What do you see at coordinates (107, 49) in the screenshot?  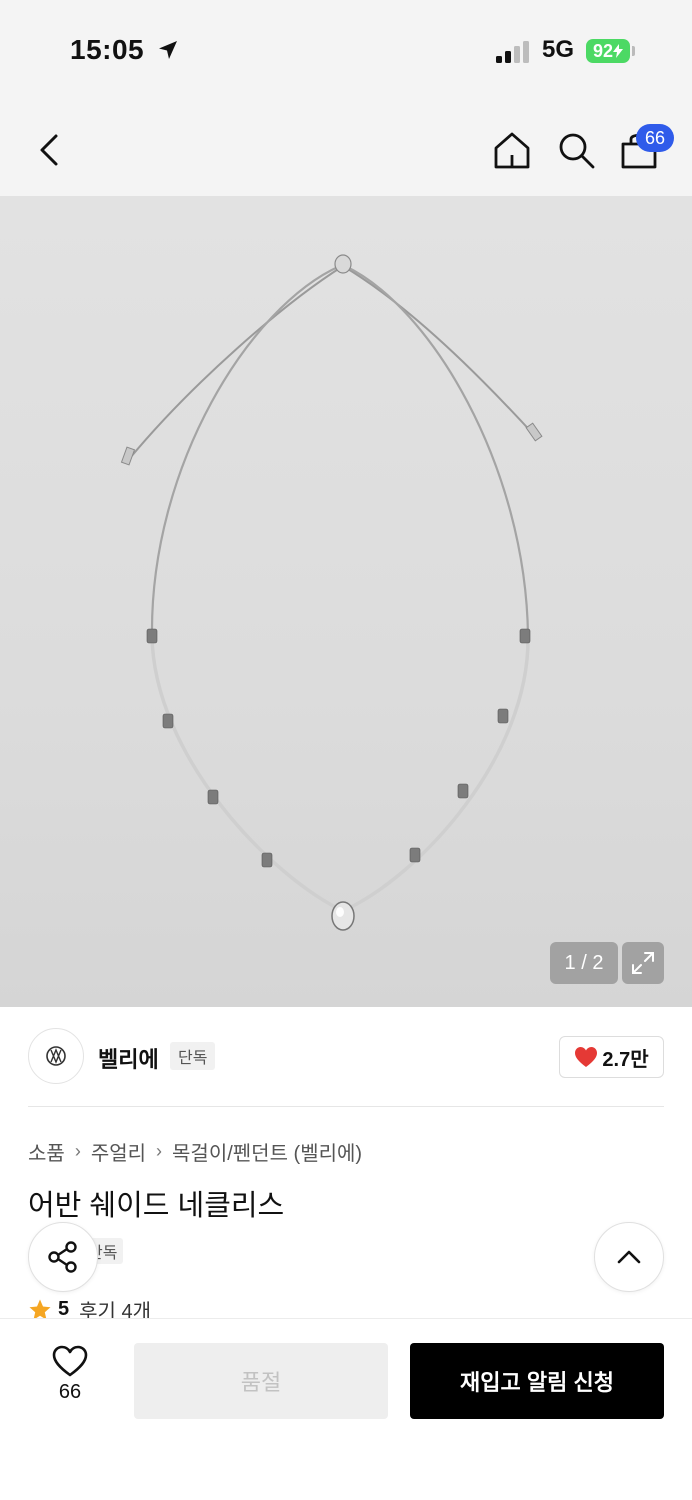 I see `status-time: 15:05` at bounding box center [107, 49].